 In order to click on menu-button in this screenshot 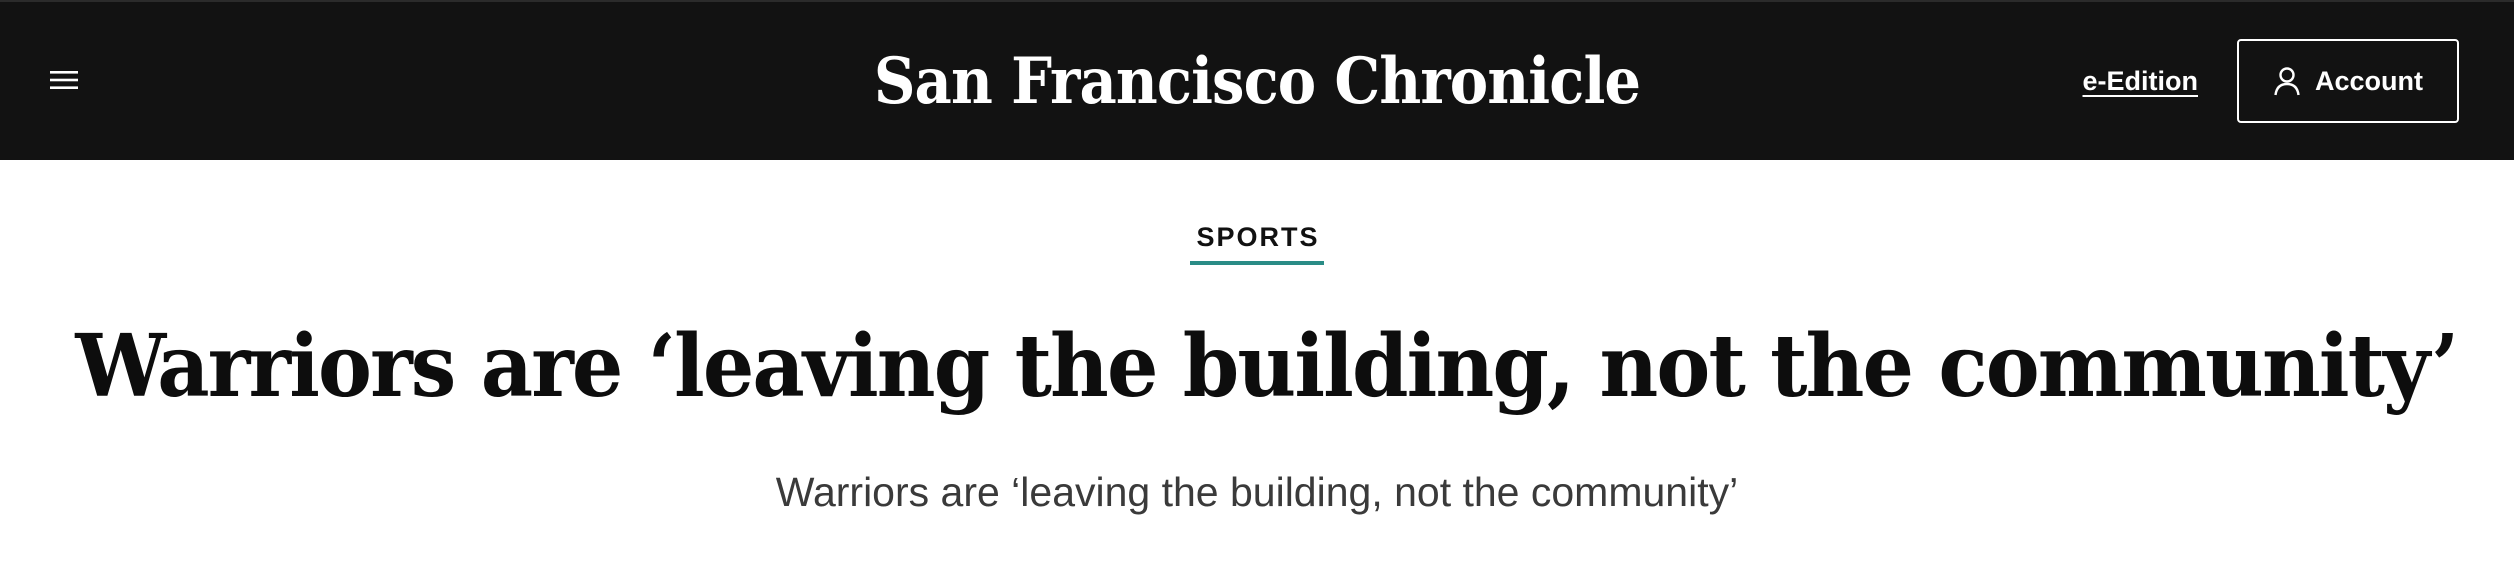, I will do `click(64, 80)`.